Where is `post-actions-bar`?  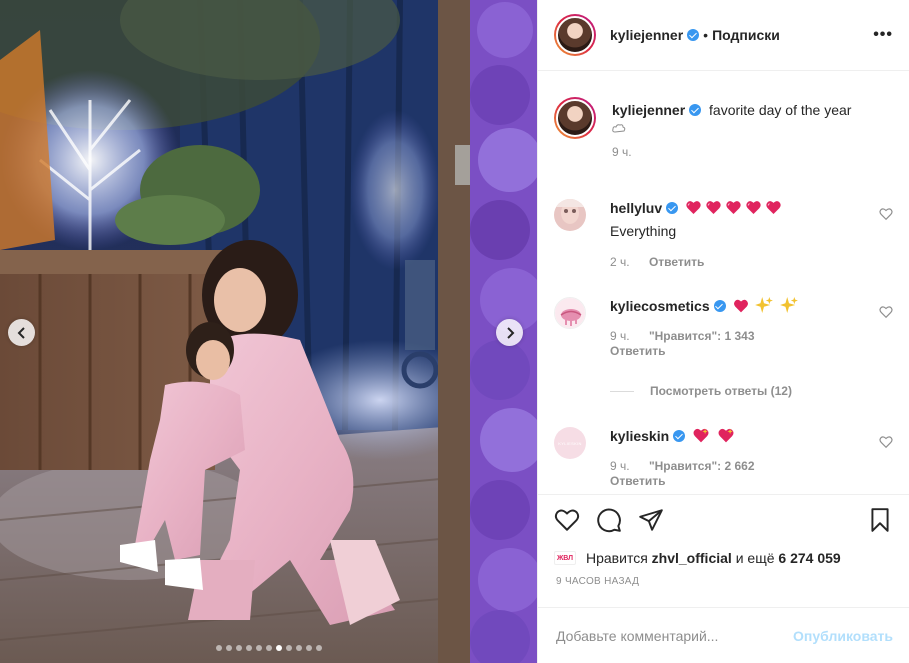
post-actions-bar is located at coordinates (723, 519).